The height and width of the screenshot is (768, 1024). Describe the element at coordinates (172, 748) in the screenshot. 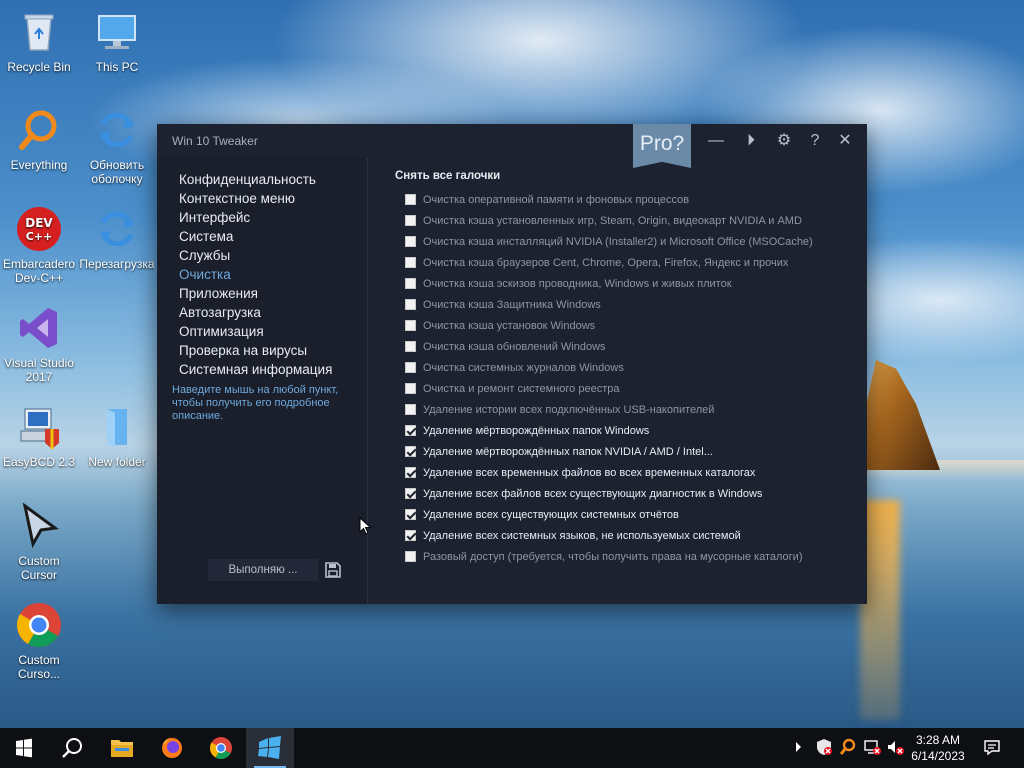

I see `firefox-icon` at that location.